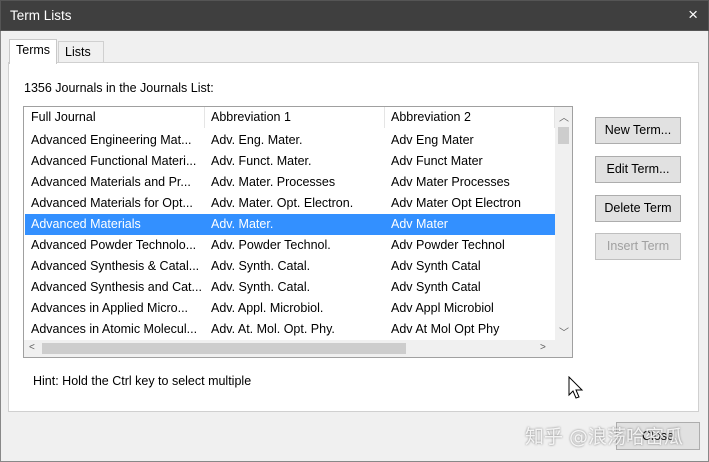 The image size is (709, 462). Describe the element at coordinates (273, 329) in the screenshot. I see `cell-abbreviation-1: Adv. At. Mol. Opt. Phy.` at that location.